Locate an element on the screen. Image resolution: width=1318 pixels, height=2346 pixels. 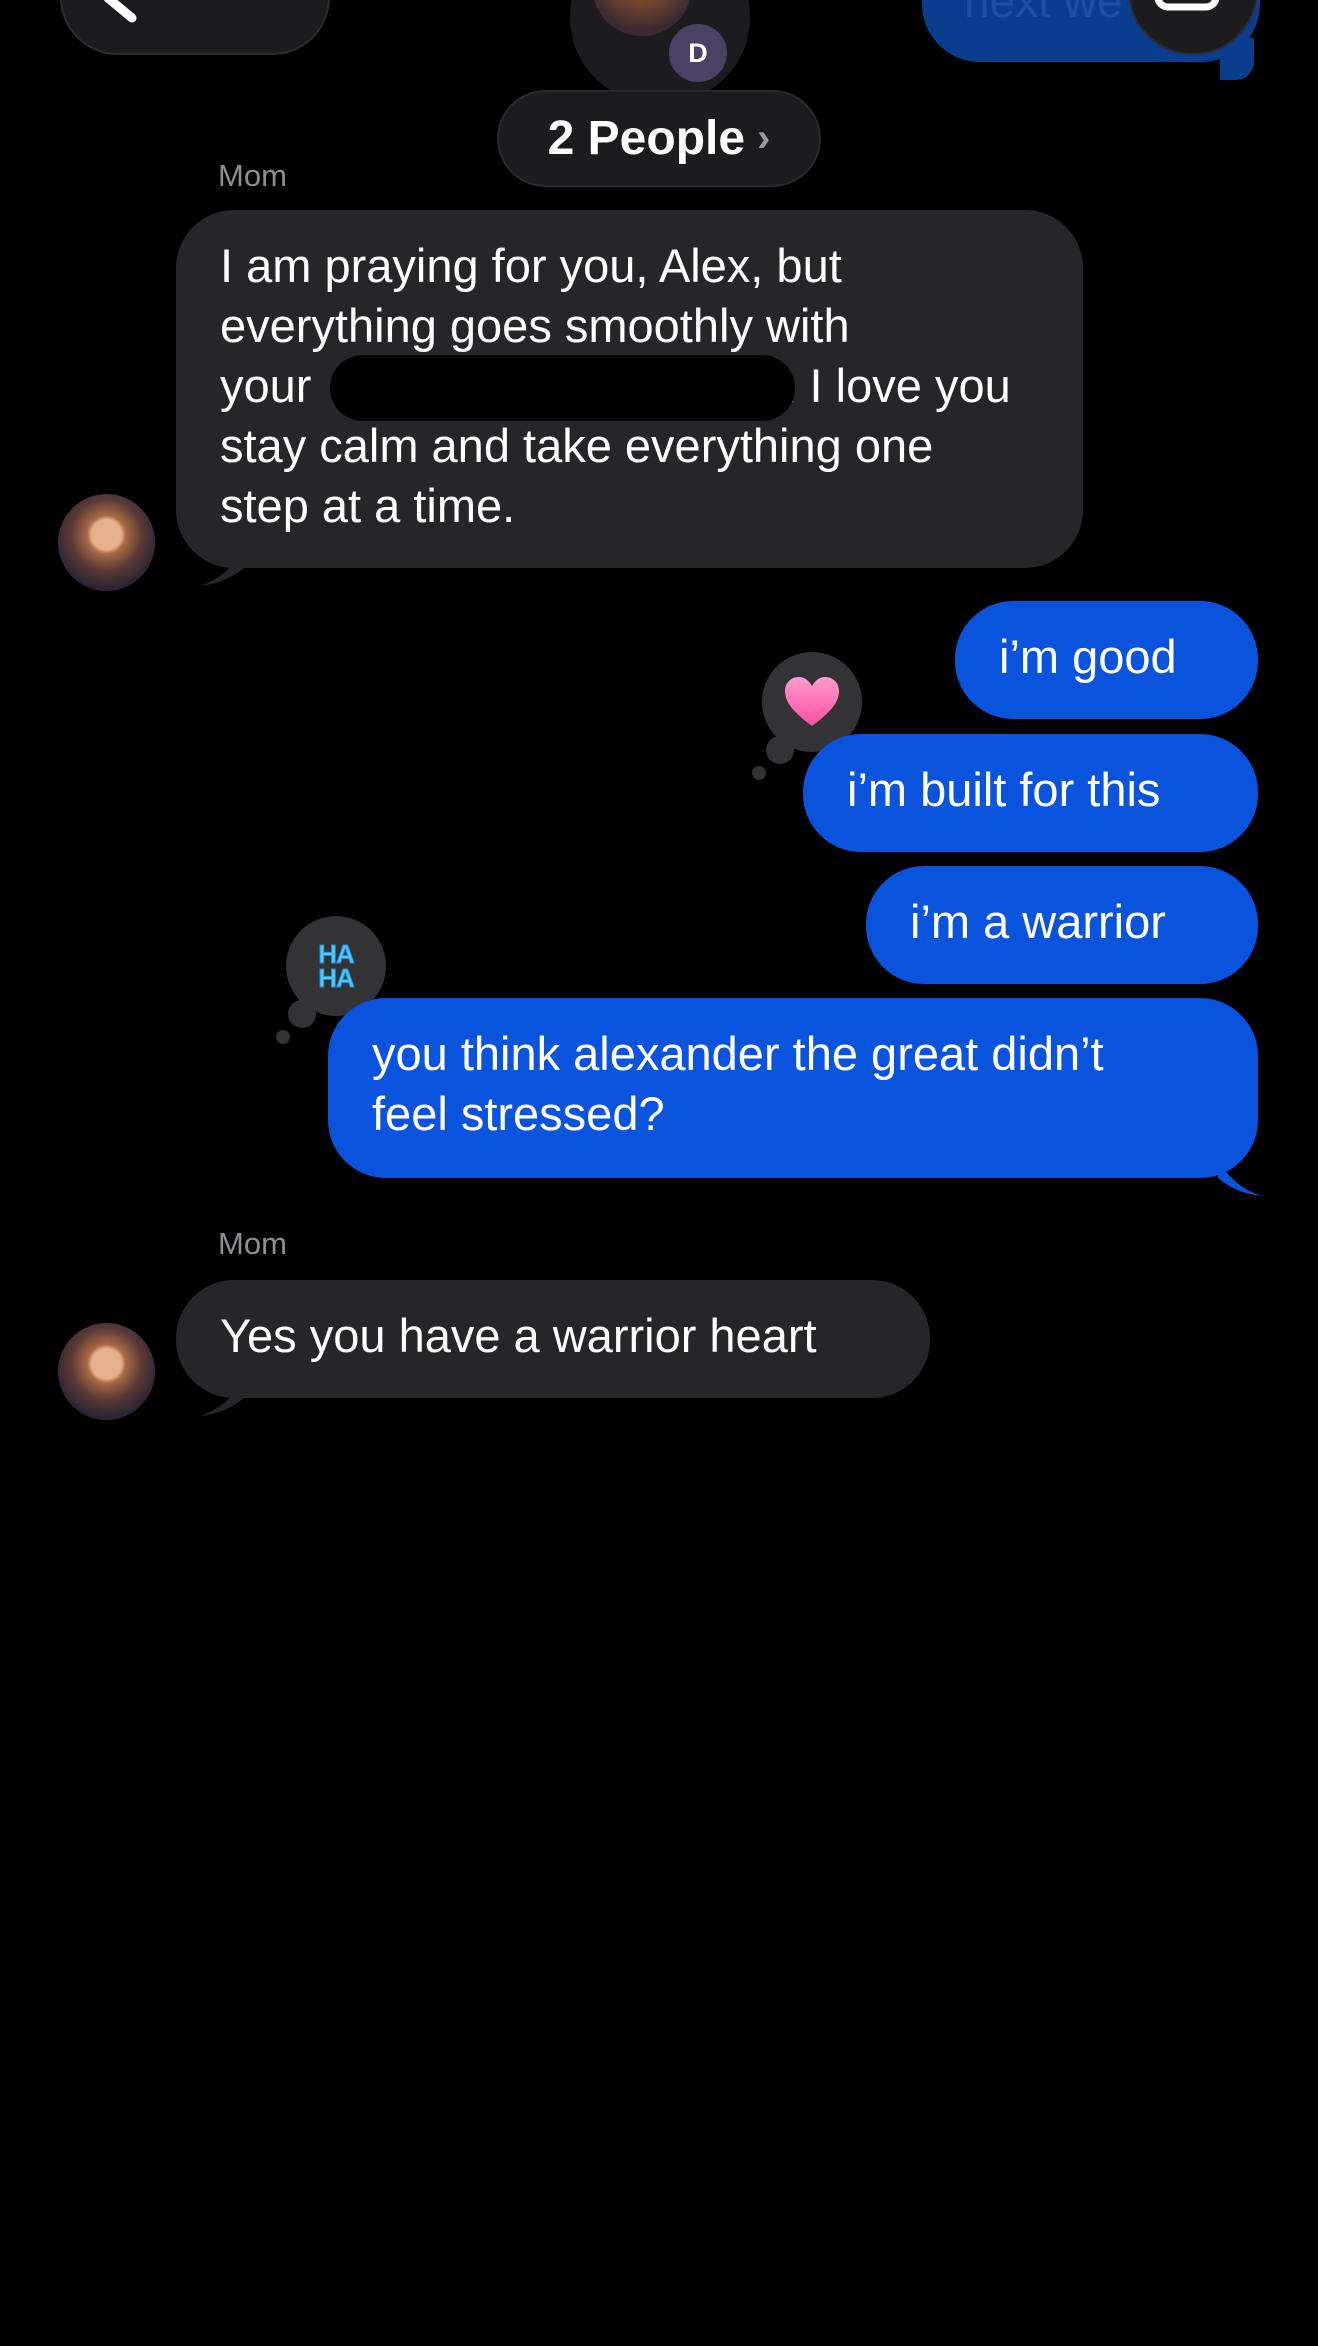
previous-message-text: next we is located at coordinates (1043, 13).